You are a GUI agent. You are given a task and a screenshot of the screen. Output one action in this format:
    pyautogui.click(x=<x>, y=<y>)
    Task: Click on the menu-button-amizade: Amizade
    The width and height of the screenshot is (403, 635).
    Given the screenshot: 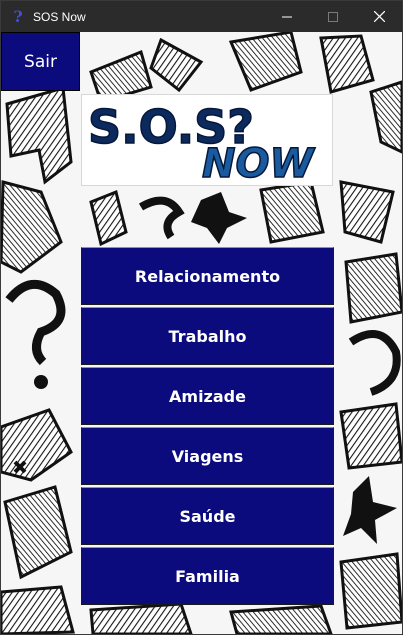 What is the action you would take?
    pyautogui.click(x=207, y=396)
    